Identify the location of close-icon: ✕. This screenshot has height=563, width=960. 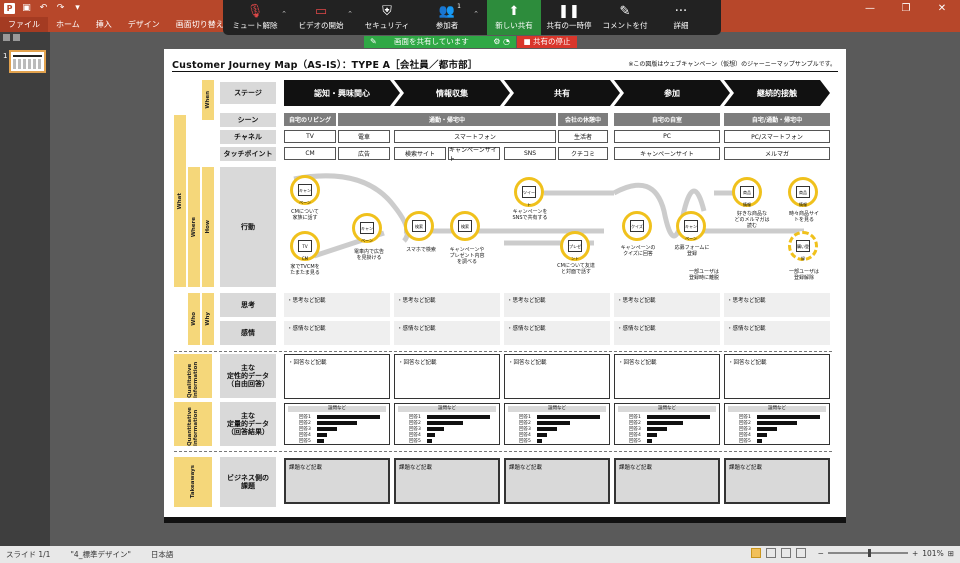
(942, 8).